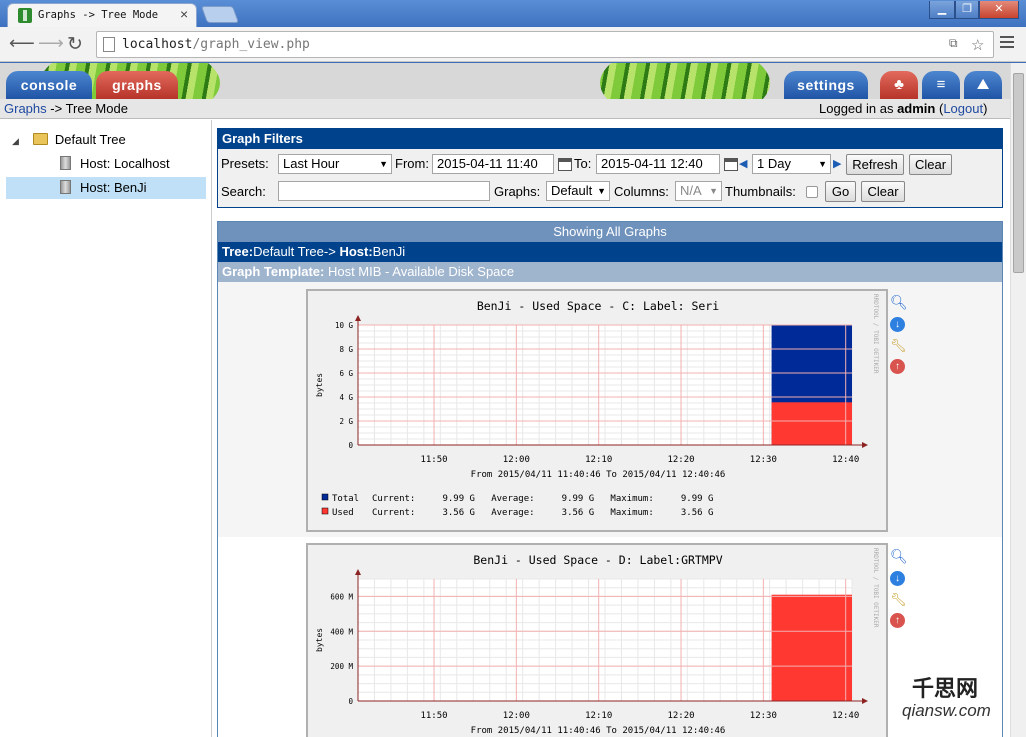 The height and width of the screenshot is (737, 1026). I want to click on presets-select: Last Hour, so click(335, 164).